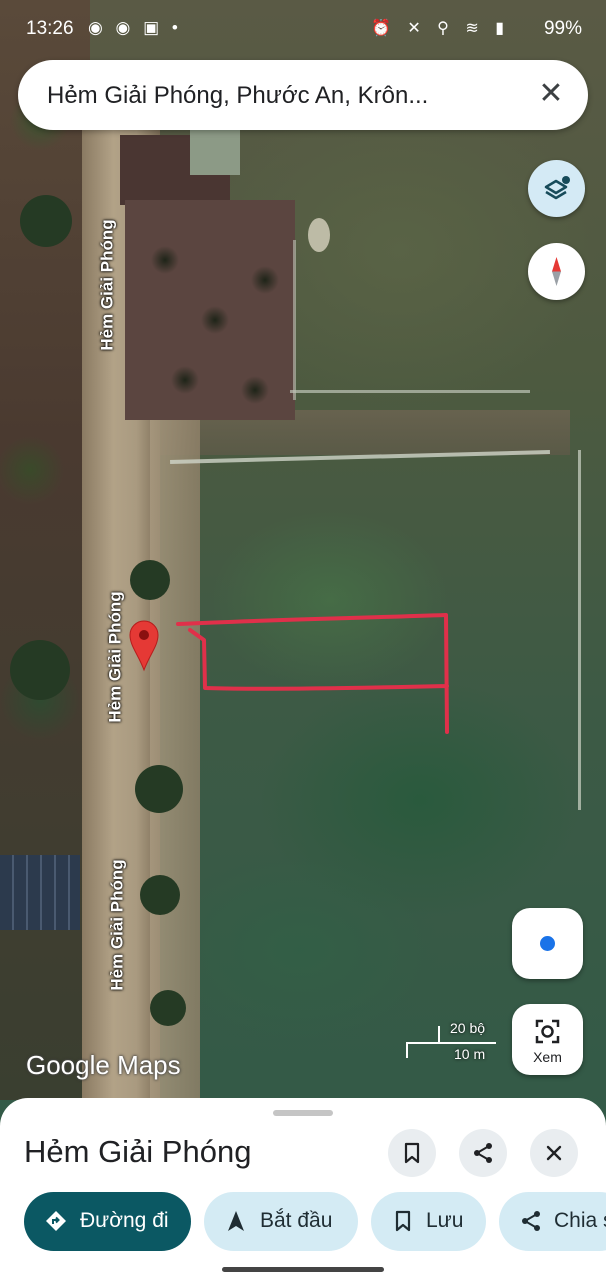 The image size is (606, 1280). Describe the element at coordinates (303, 1269) in the screenshot. I see `gesture-nav-bar` at that location.